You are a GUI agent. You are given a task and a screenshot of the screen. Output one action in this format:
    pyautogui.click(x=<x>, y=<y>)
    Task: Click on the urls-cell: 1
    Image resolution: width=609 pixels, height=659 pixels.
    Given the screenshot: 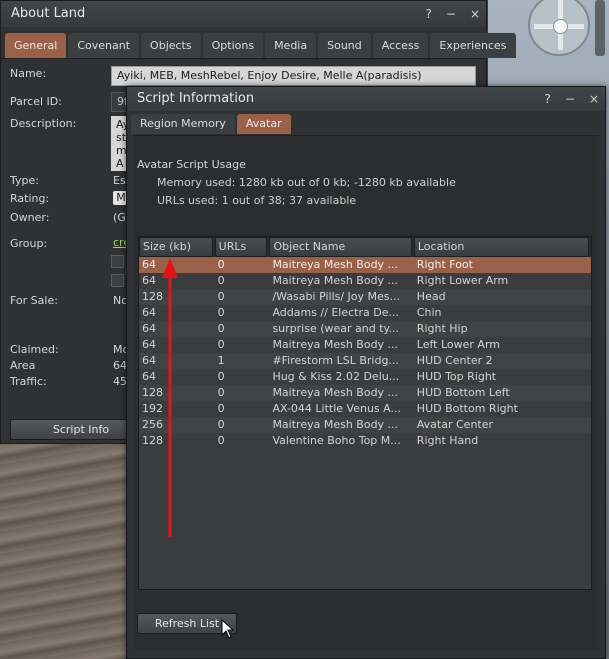 What is the action you would take?
    pyautogui.click(x=221, y=360)
    